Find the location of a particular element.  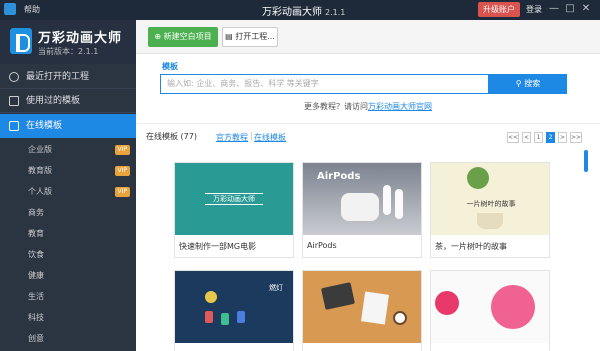

thumb-text: 燃灯 is located at coordinates (276, 288).